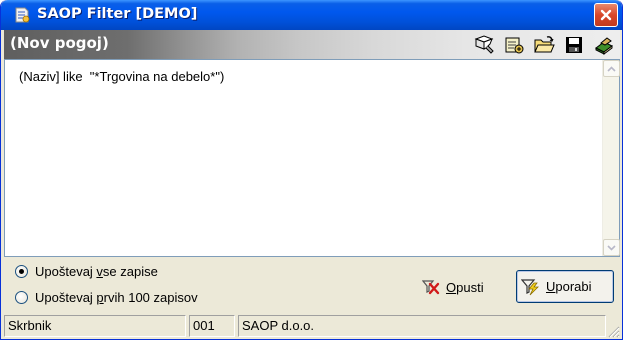 This screenshot has width=623, height=340. I want to click on title-bar: SAOP Filter [DEMO], so click(311, 15).